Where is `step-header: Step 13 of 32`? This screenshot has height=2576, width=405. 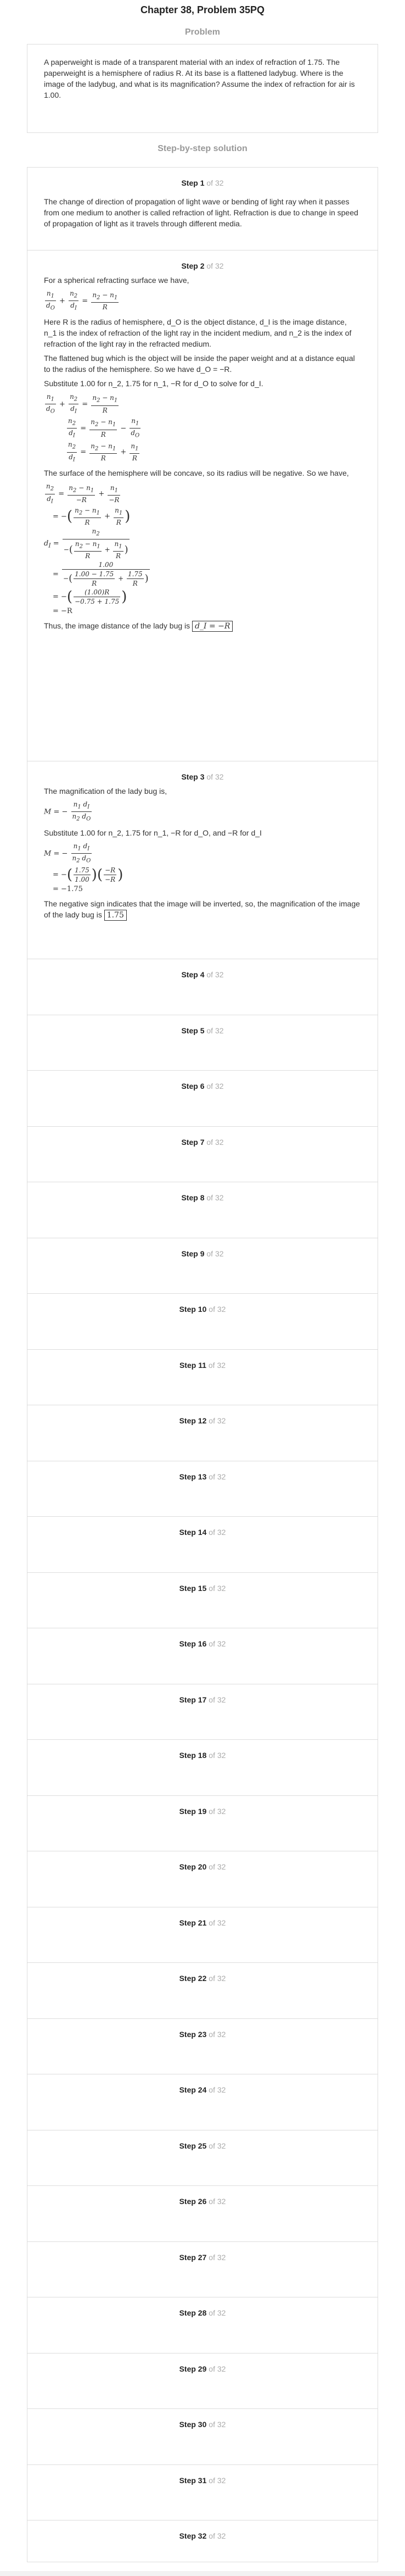 step-header: Step 13 of 32 is located at coordinates (203, 1471).